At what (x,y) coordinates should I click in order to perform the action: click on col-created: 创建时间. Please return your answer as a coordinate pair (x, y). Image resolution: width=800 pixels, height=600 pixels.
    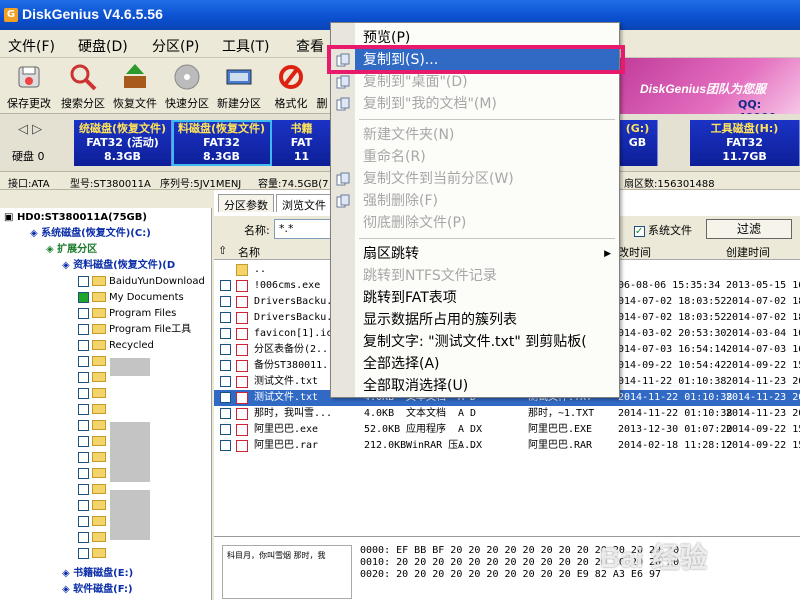
    Looking at the image, I should click on (748, 252).